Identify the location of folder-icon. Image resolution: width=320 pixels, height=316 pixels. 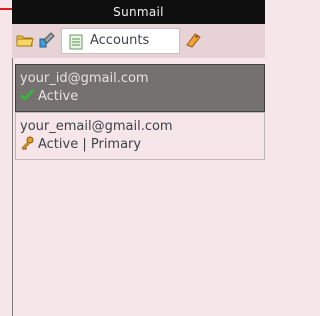
(25, 40).